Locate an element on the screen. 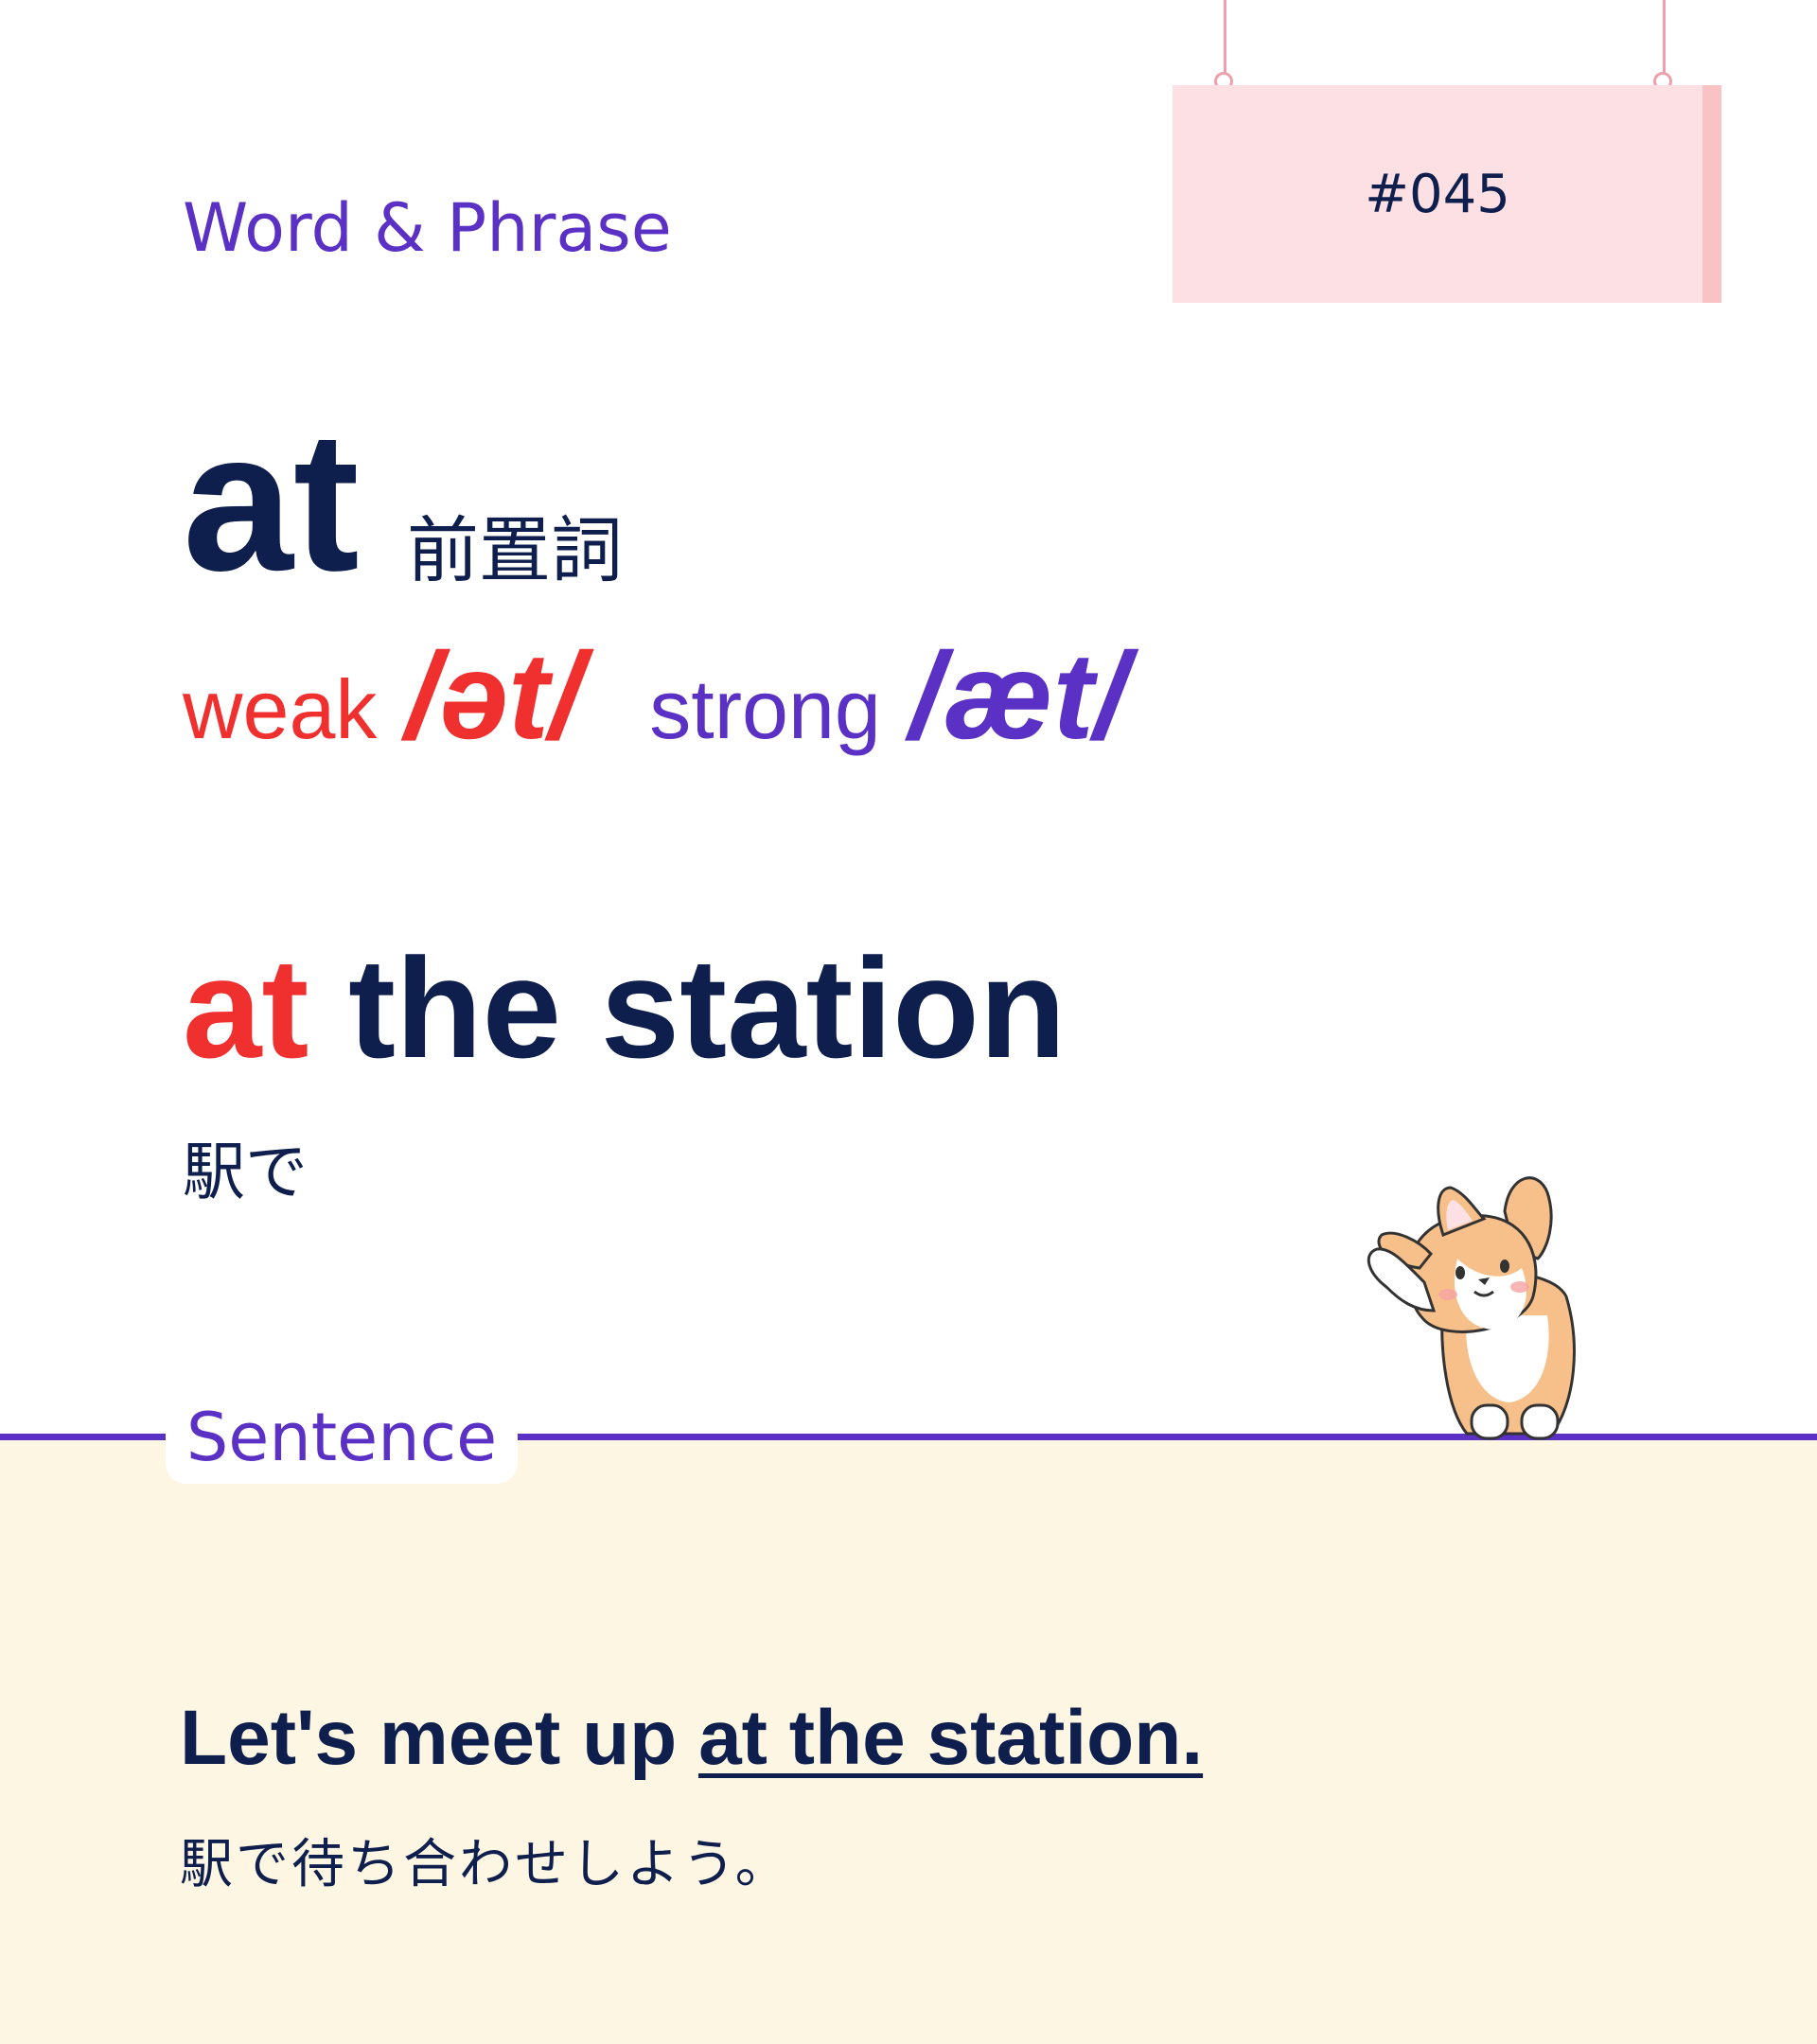 Image resolution: width=1817 pixels, height=2044 pixels. pronunciation-row: weak/ət/strong/æt/ is located at coordinates (655, 695).